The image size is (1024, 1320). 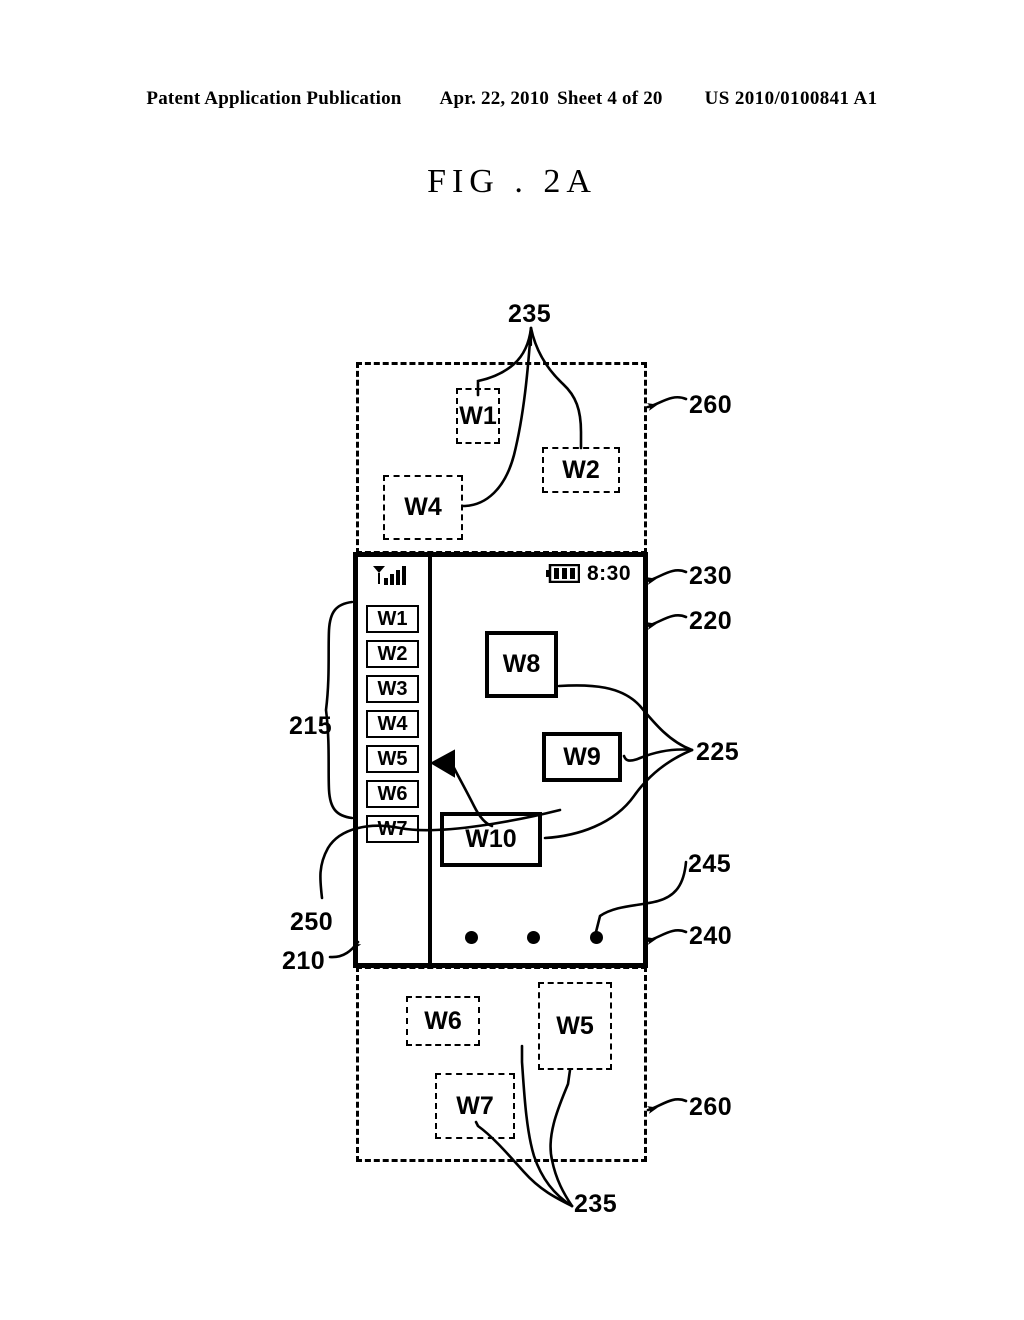 I want to click on ref-label-235-bottom: 235, so click(x=596, y=1204).